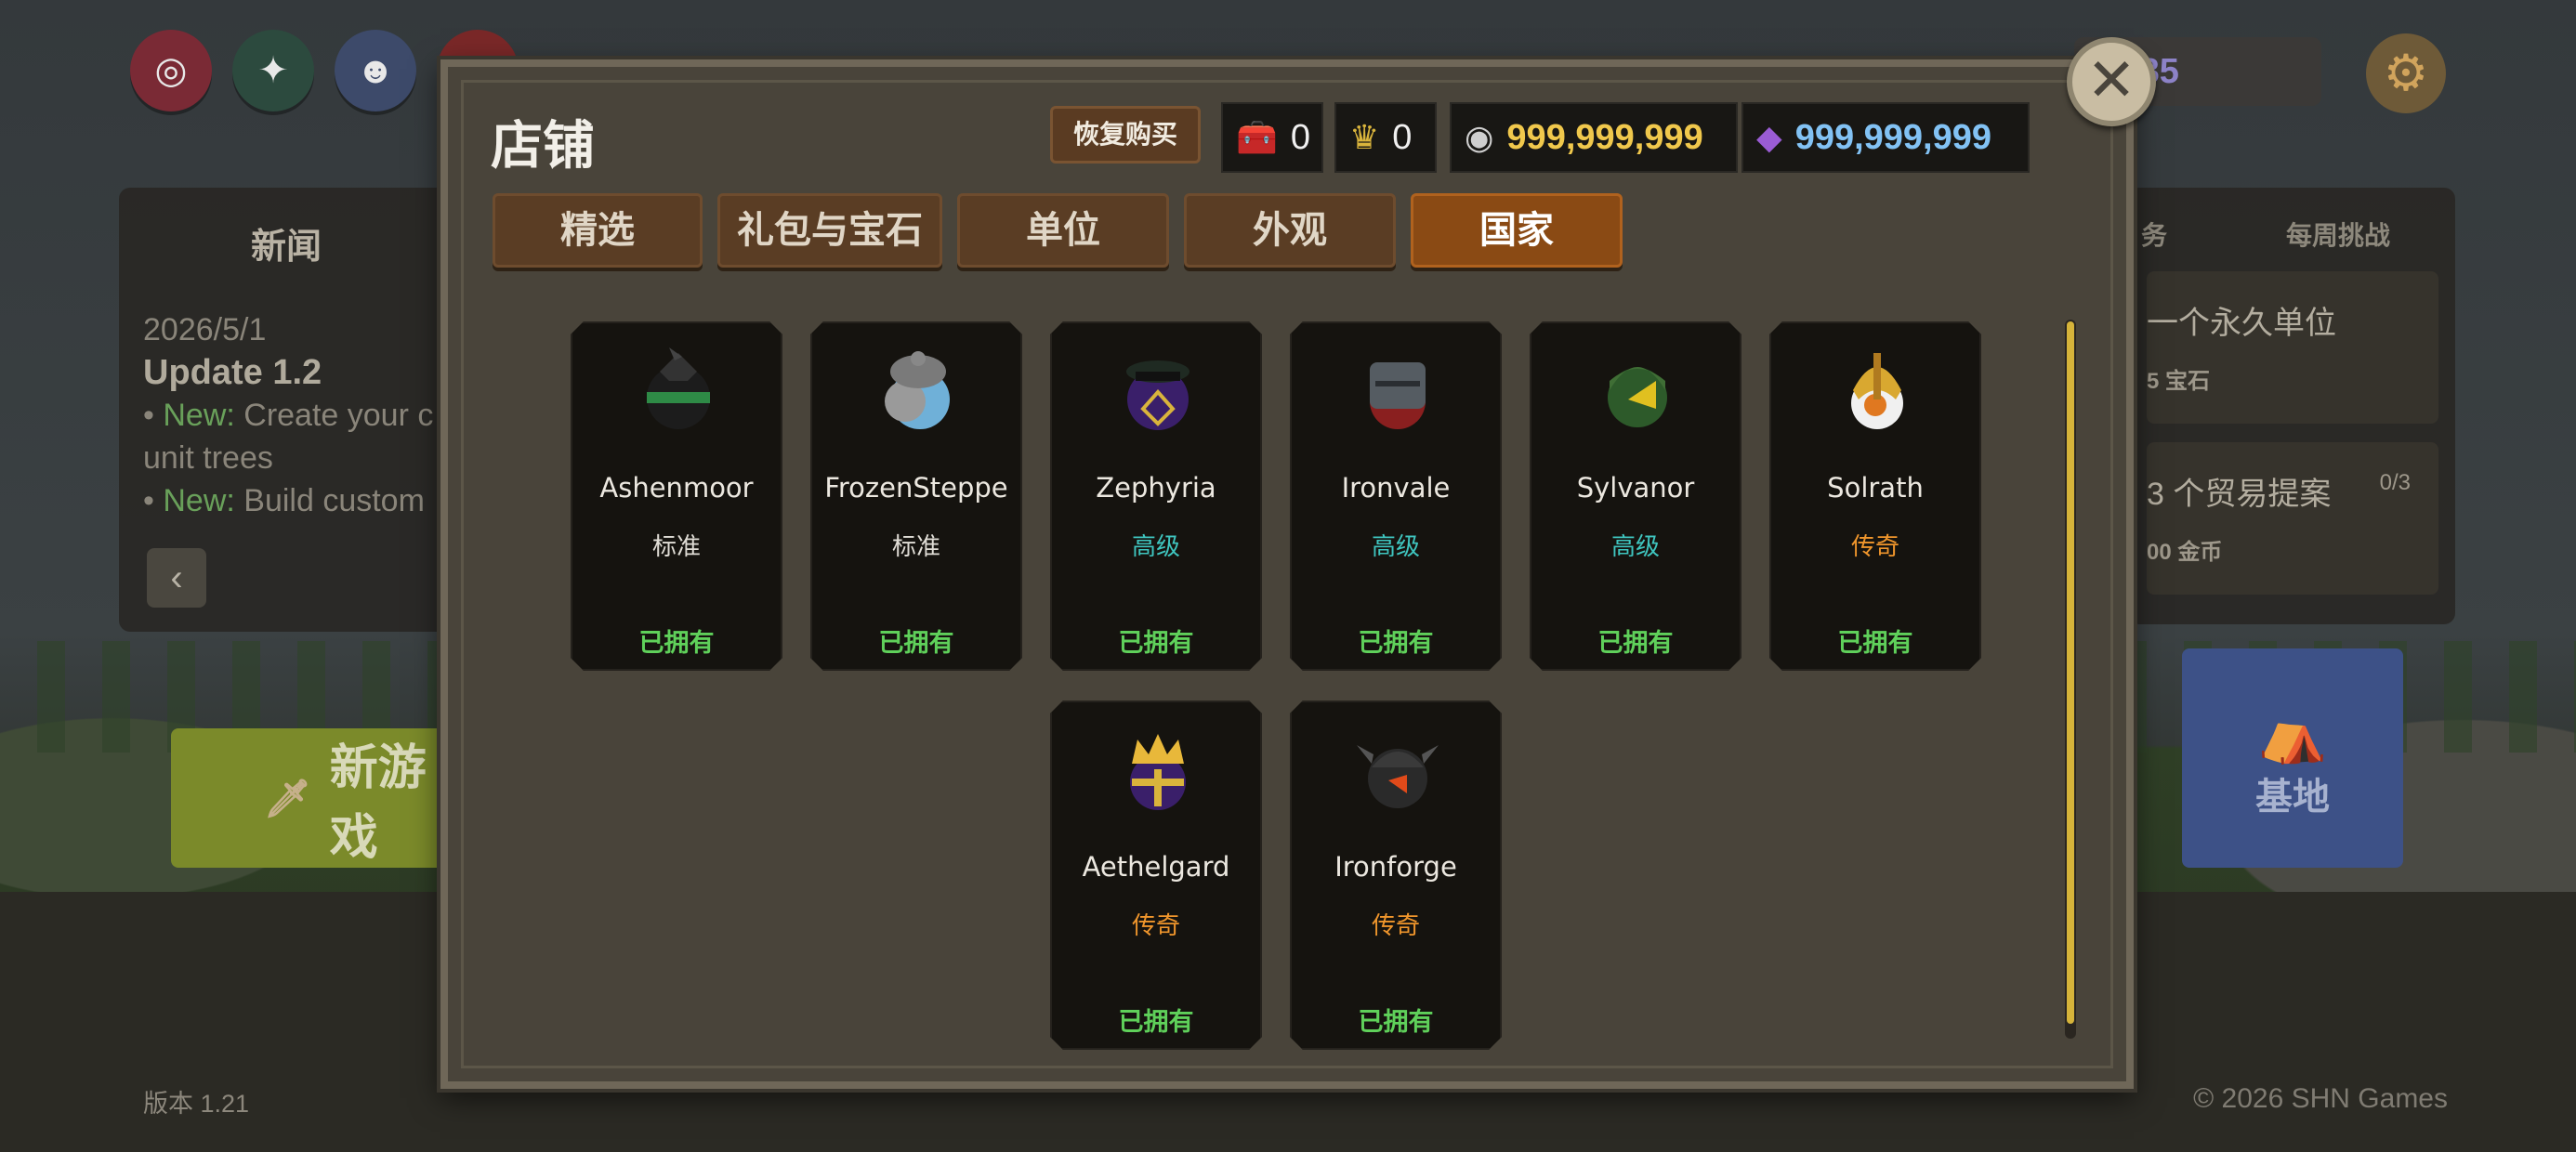  I want to click on horned-helmet-ball-icon, so click(1397, 769).